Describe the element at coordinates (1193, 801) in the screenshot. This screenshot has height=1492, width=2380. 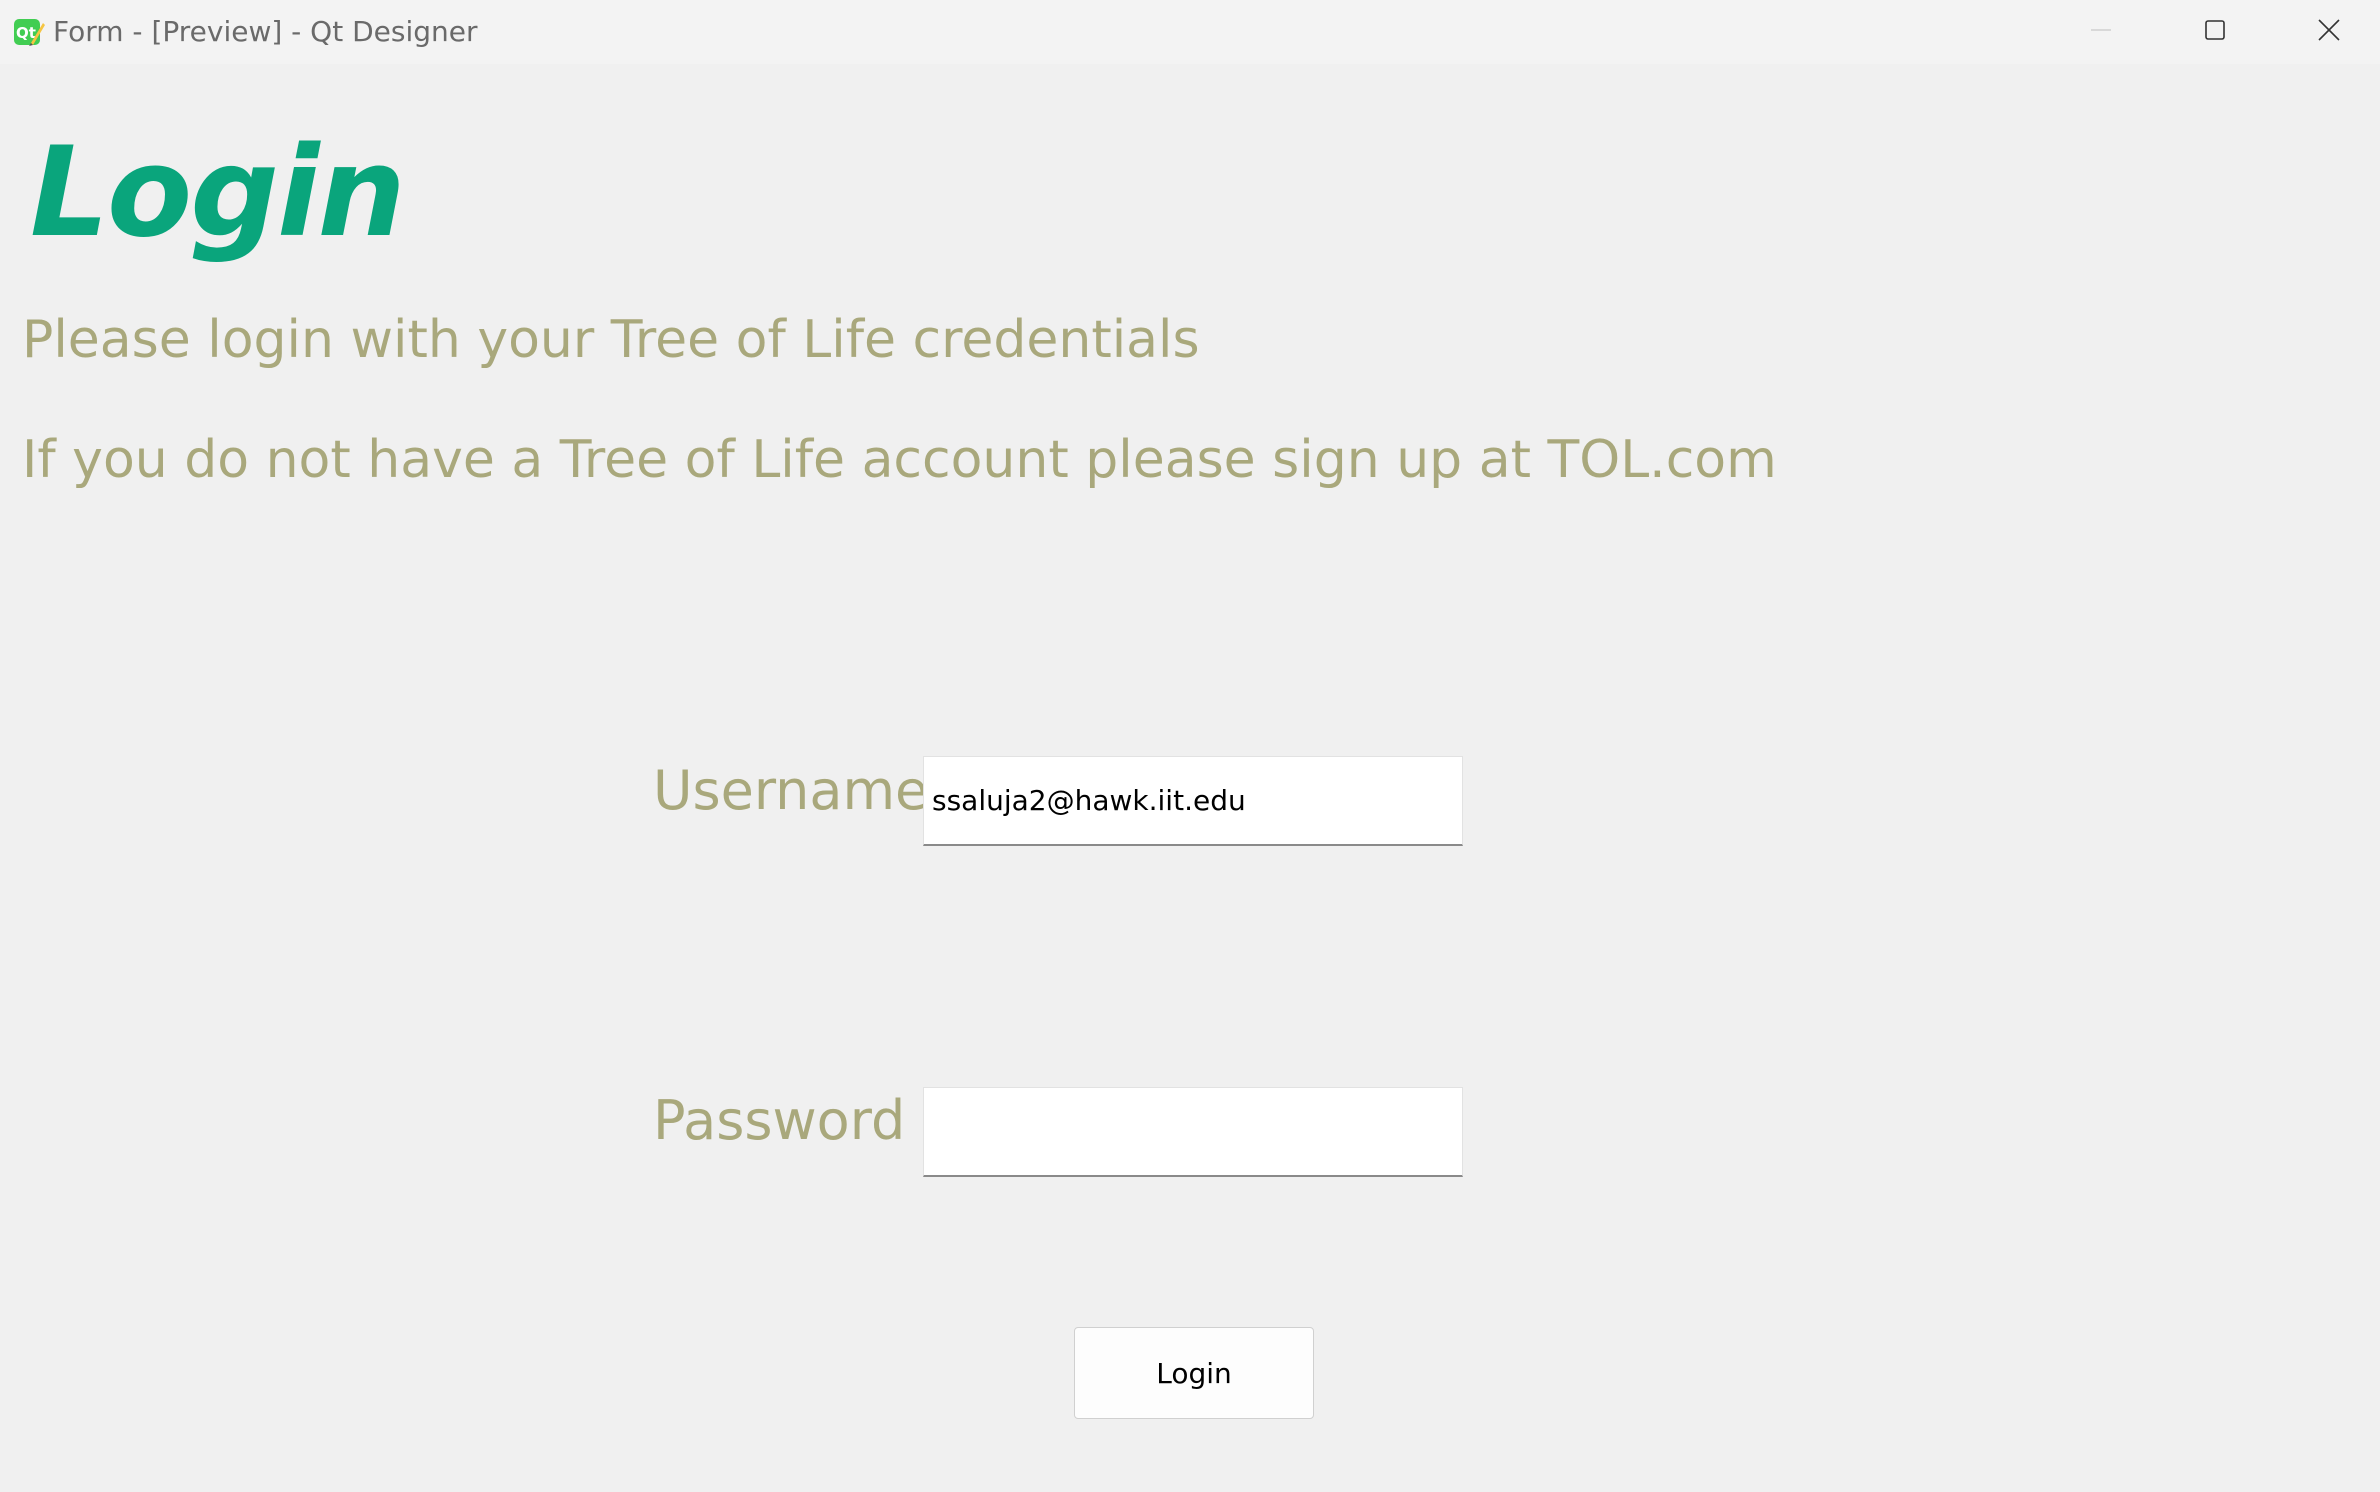
I see `username-input` at that location.